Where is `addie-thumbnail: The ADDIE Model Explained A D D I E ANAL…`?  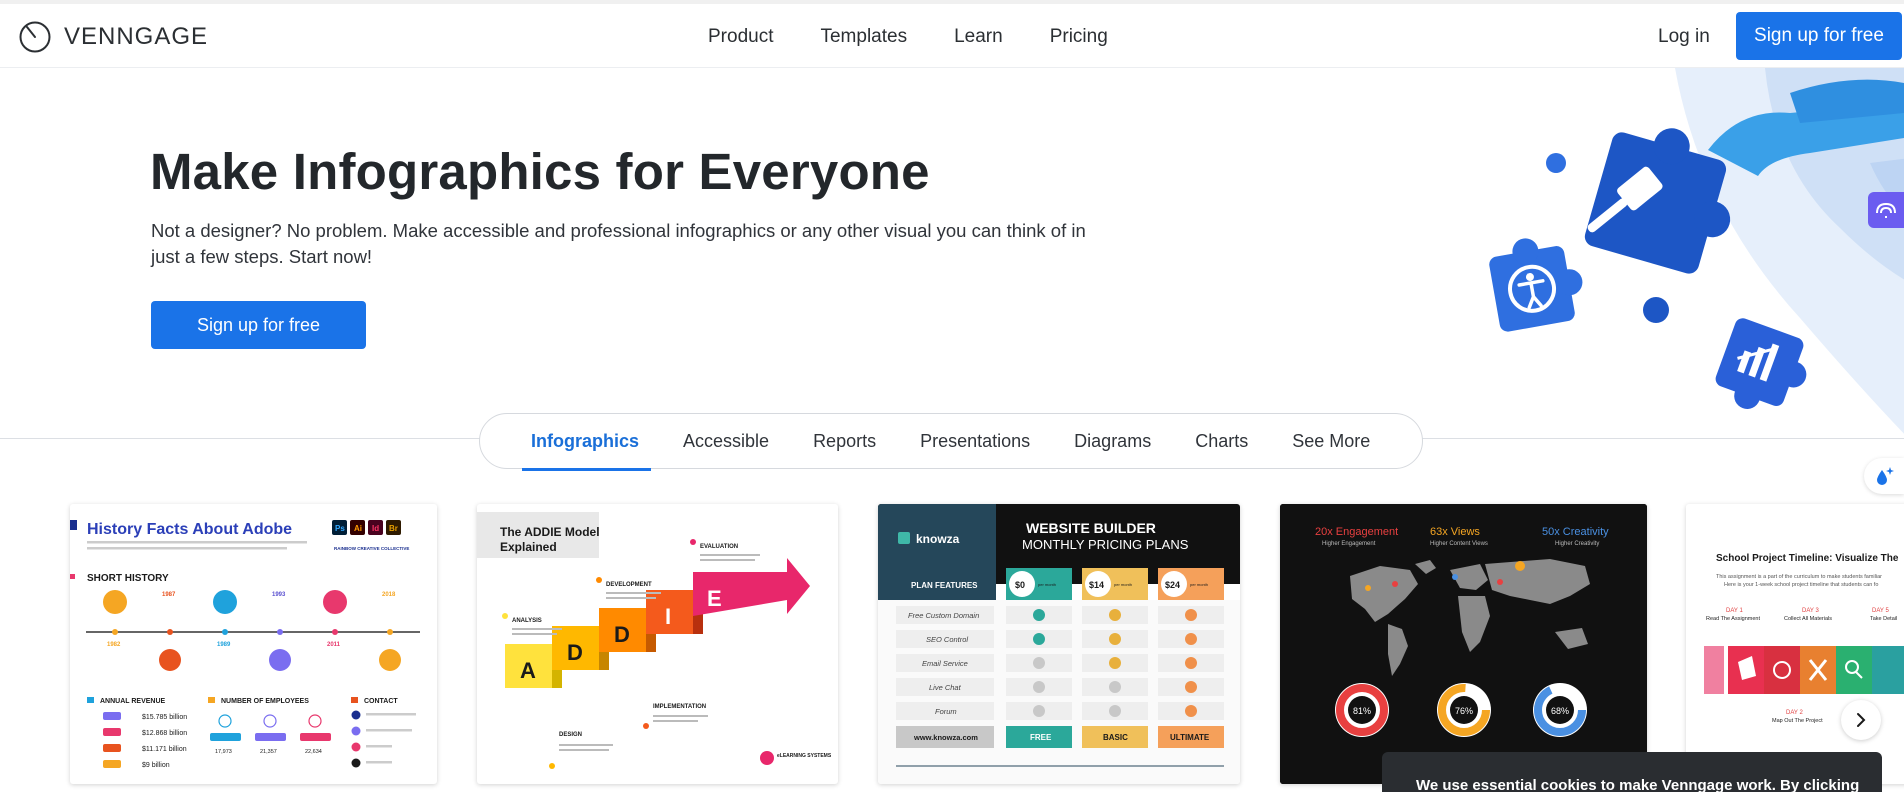 addie-thumbnail: The ADDIE Model Explained A D D I E ANAL… is located at coordinates (654, 640).